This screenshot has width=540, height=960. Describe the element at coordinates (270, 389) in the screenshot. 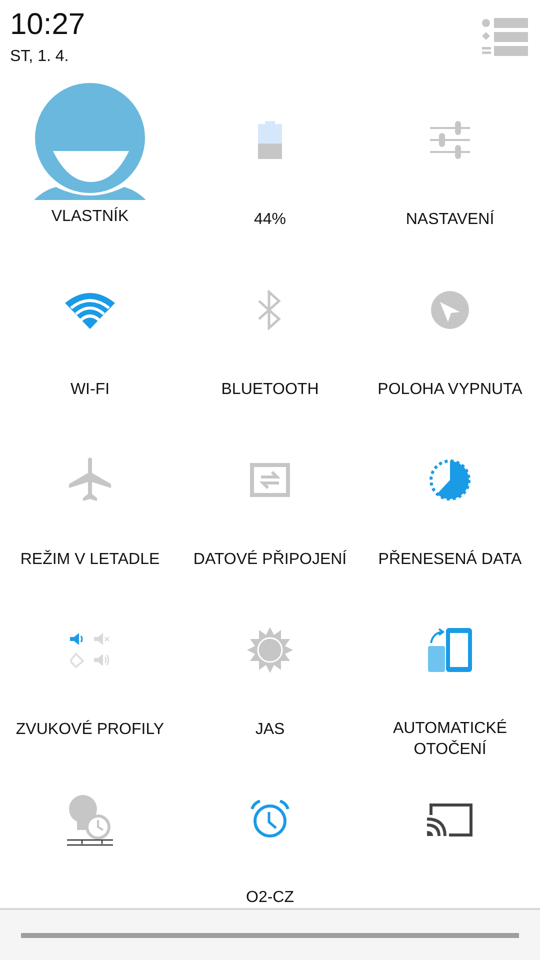

I see `tile-label: BLUETOOTH` at that location.